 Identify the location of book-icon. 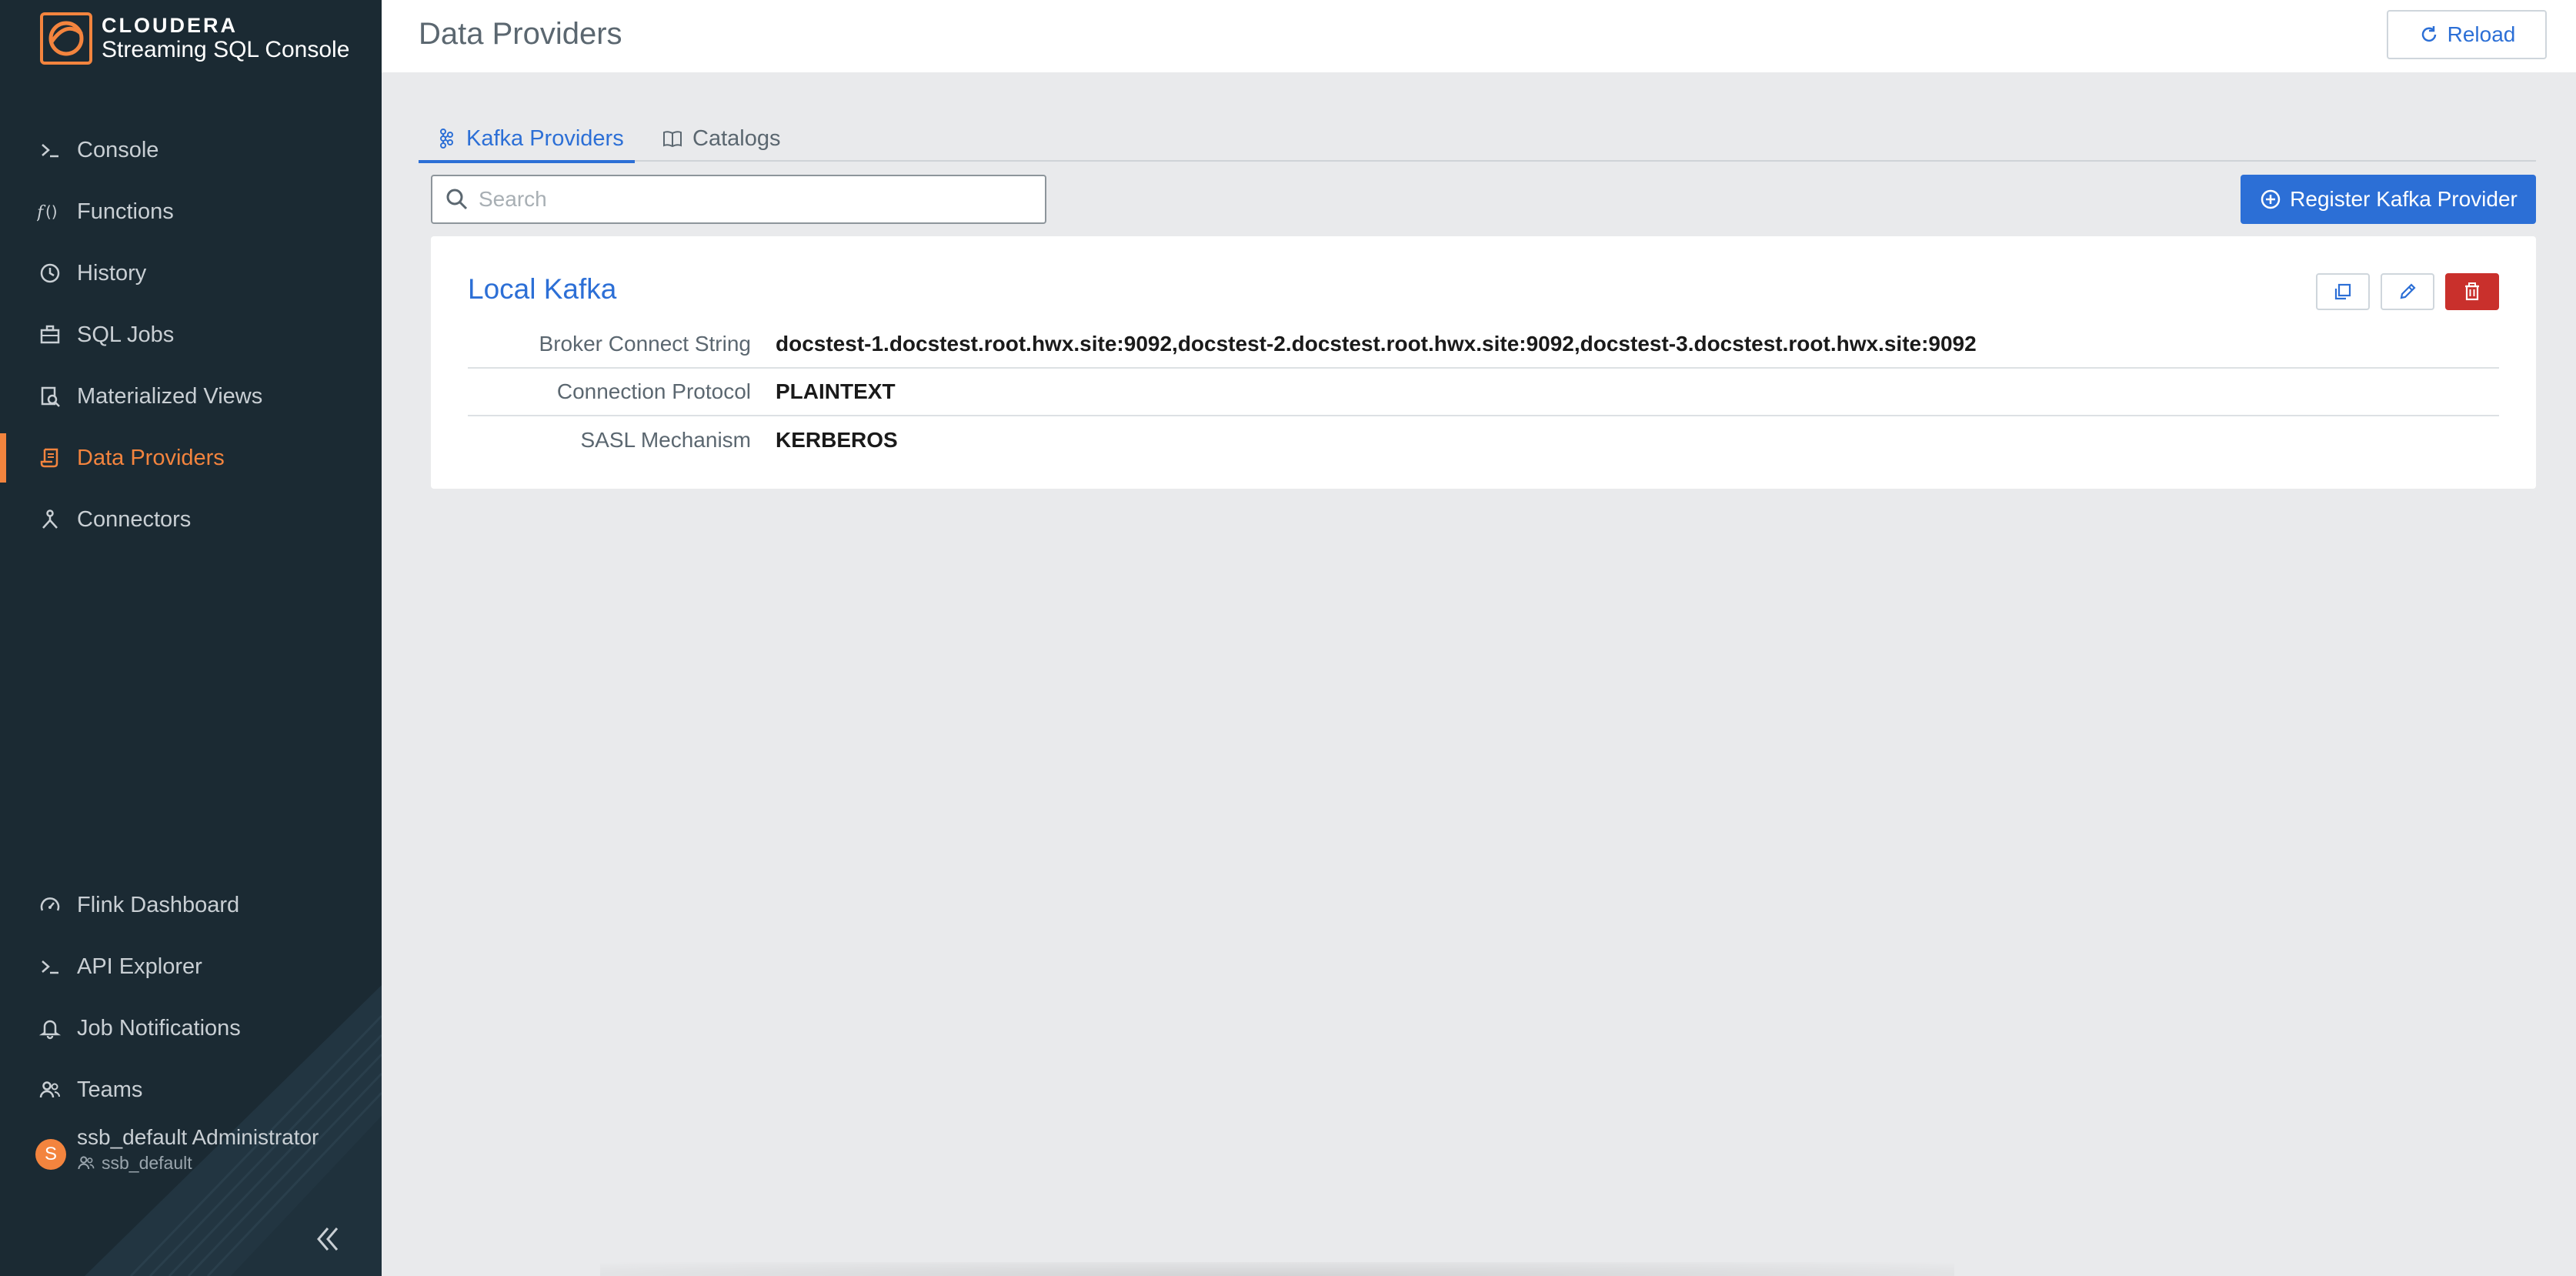
(673, 138).